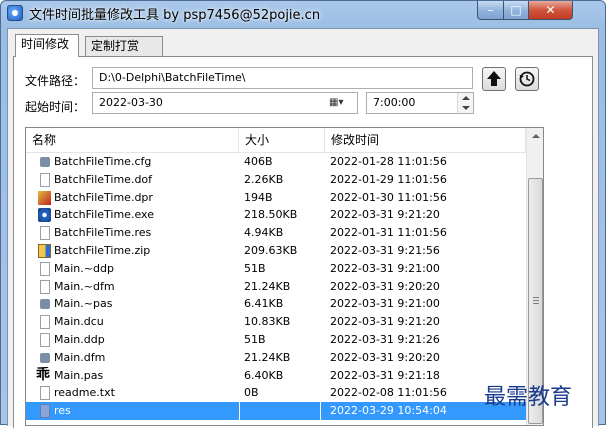 This screenshot has height=428, width=606. What do you see at coordinates (80, 357) in the screenshot?
I see `row-name-text: Main.dfm` at bounding box center [80, 357].